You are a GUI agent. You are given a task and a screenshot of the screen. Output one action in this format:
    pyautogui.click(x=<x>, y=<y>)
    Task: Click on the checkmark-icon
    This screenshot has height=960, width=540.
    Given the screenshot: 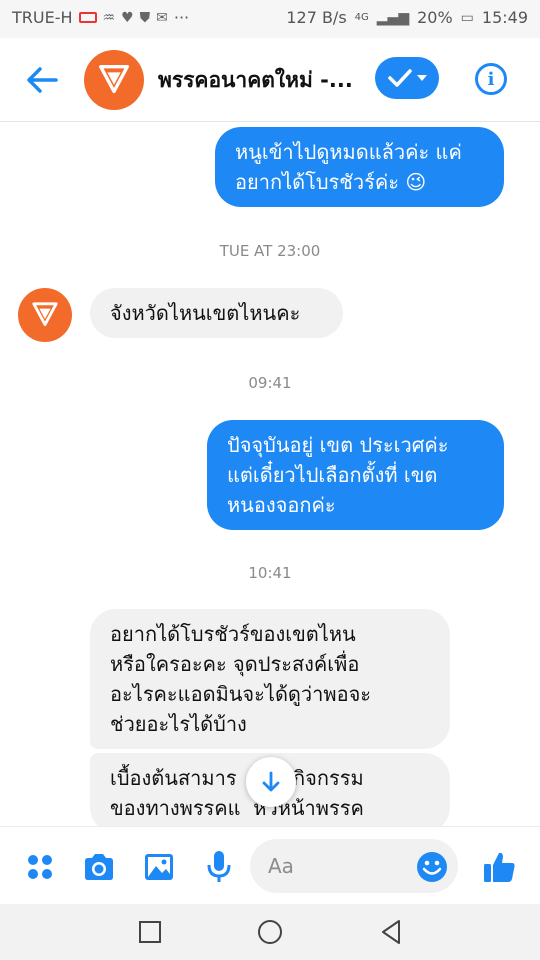 What is the action you would take?
    pyautogui.click(x=400, y=78)
    